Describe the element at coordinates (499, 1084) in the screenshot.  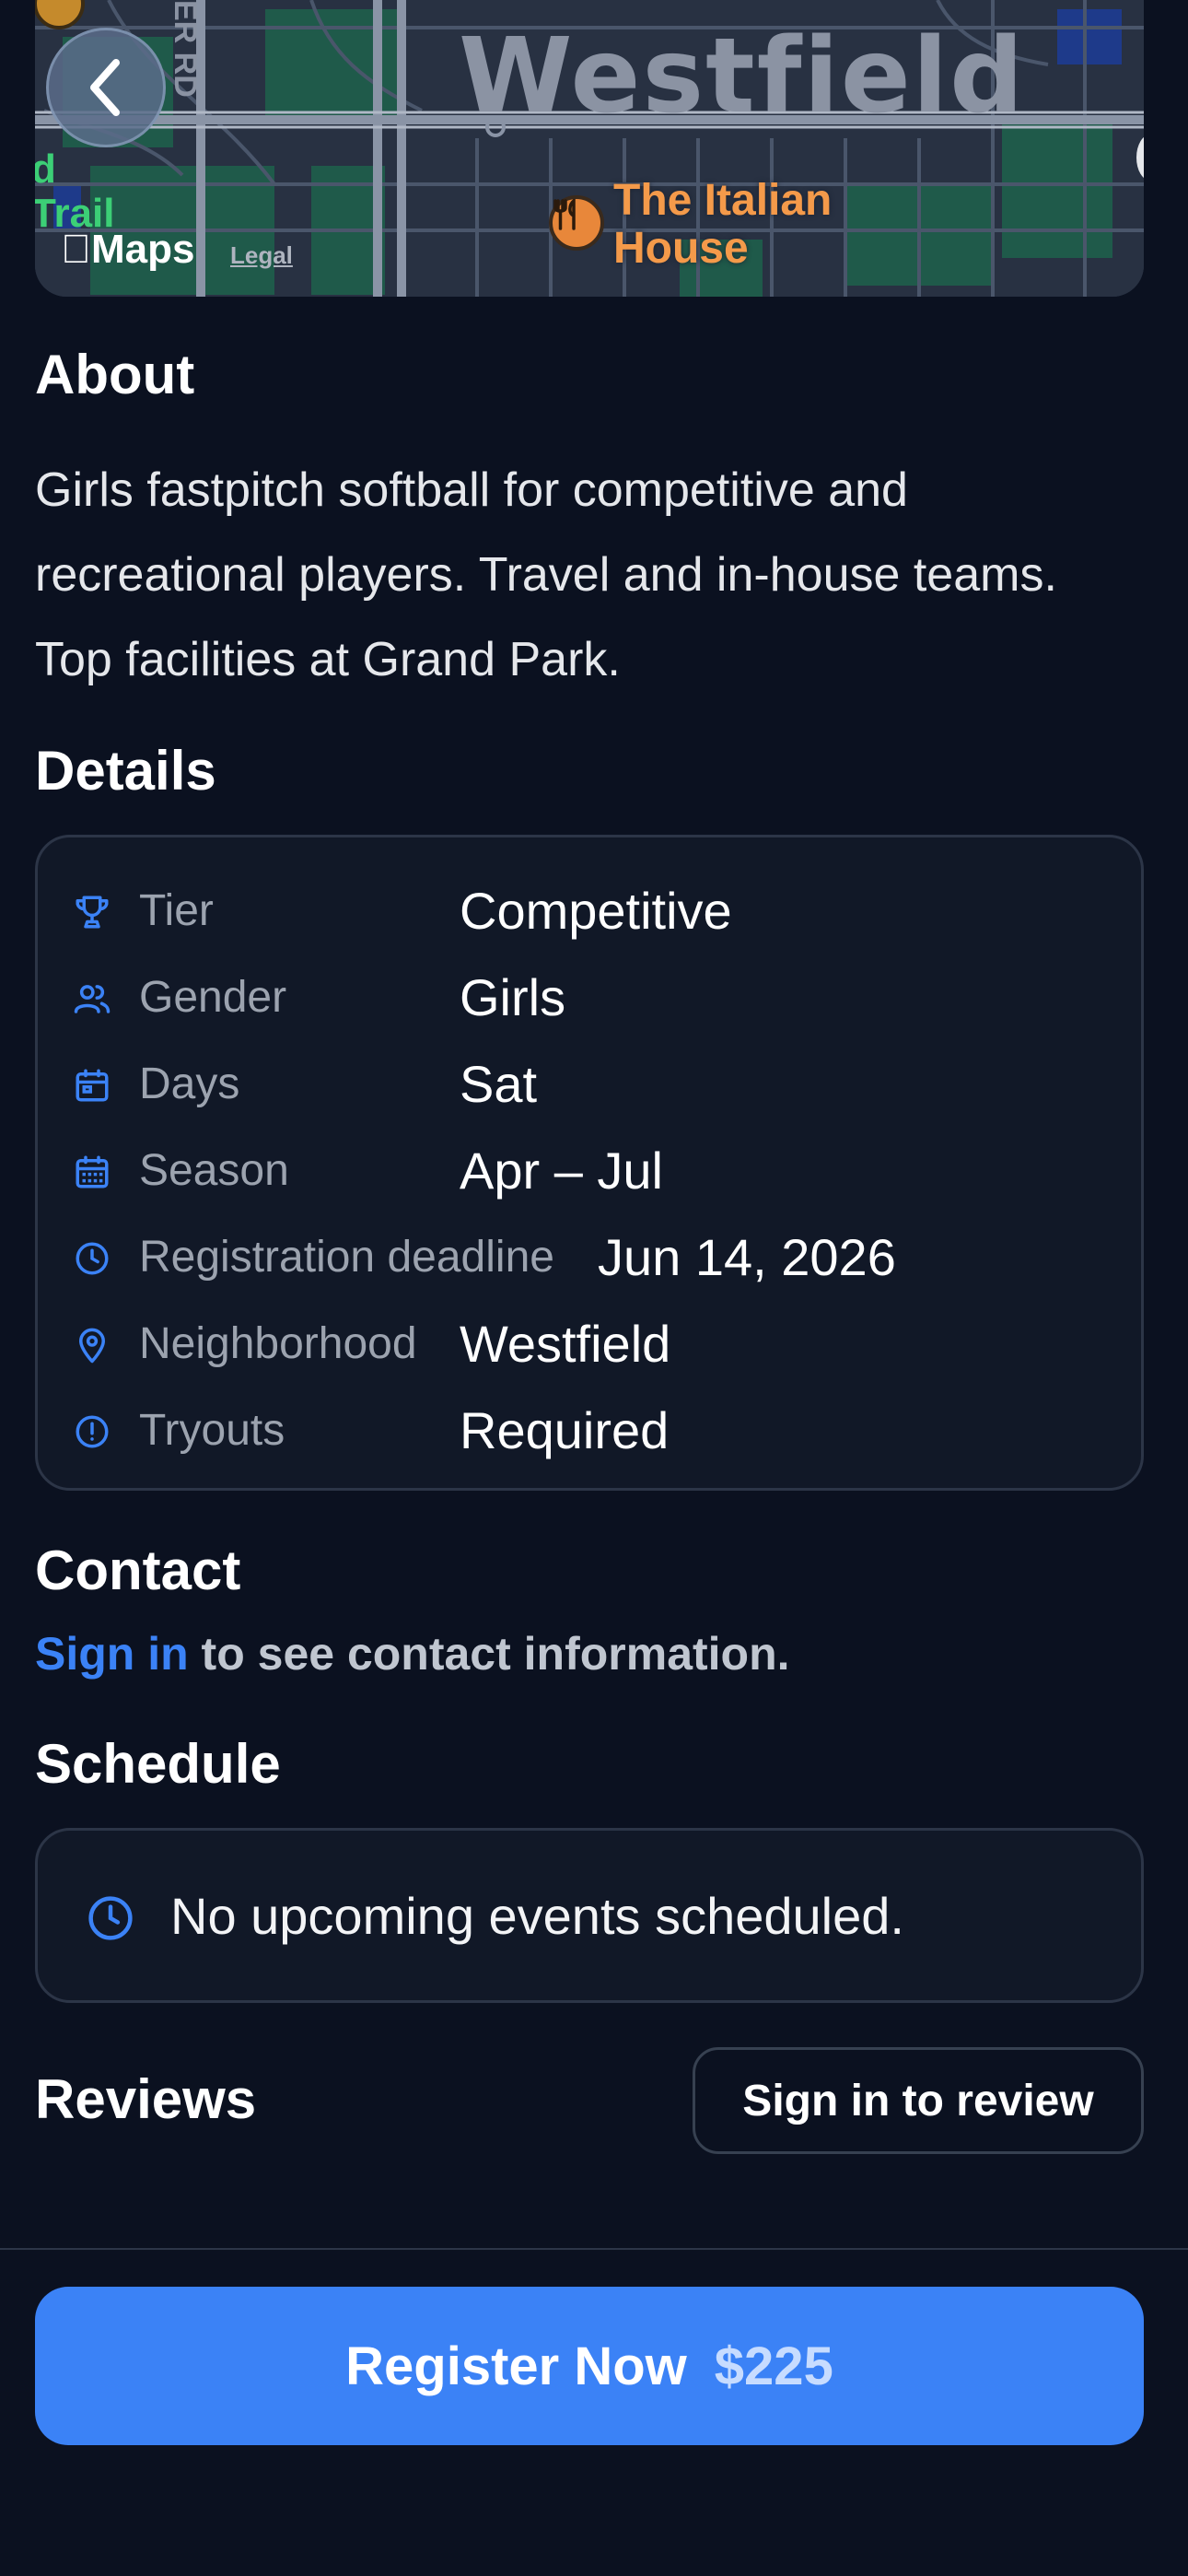
I see `detail-value: Sat` at that location.